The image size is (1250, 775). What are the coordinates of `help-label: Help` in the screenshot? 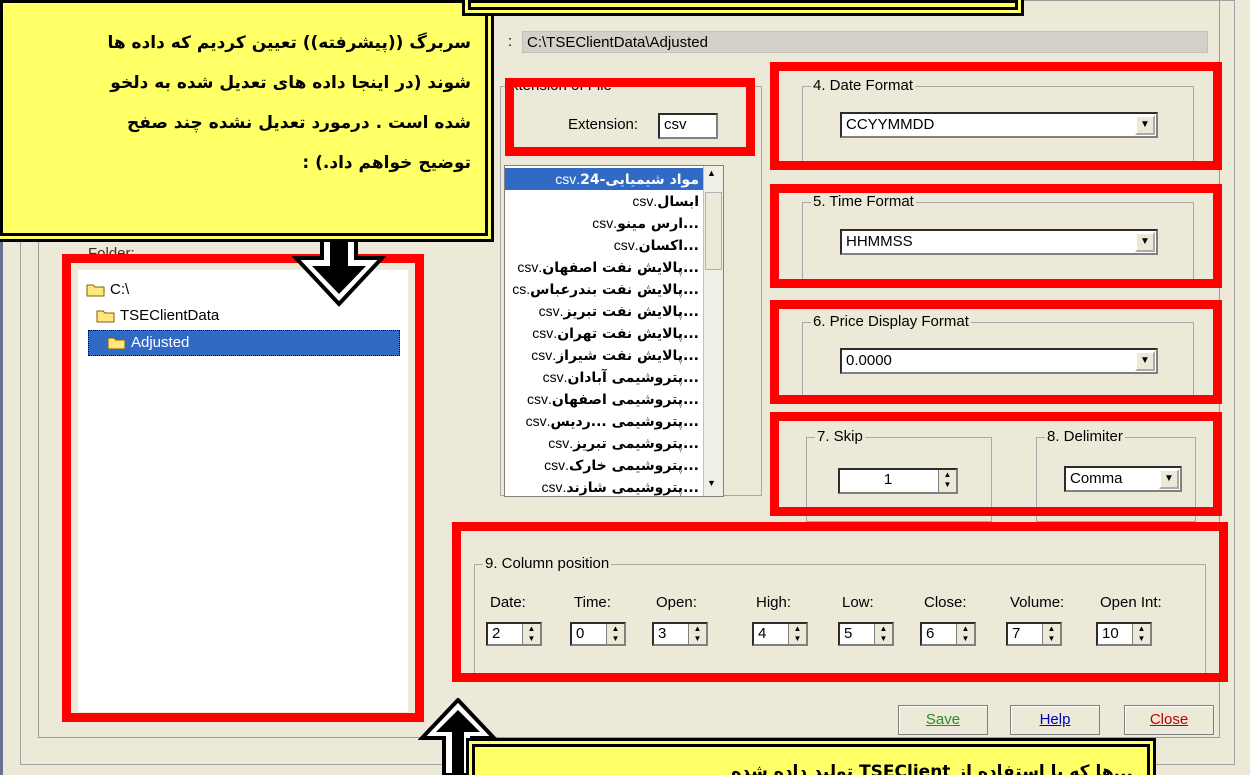 It's located at (1055, 719).